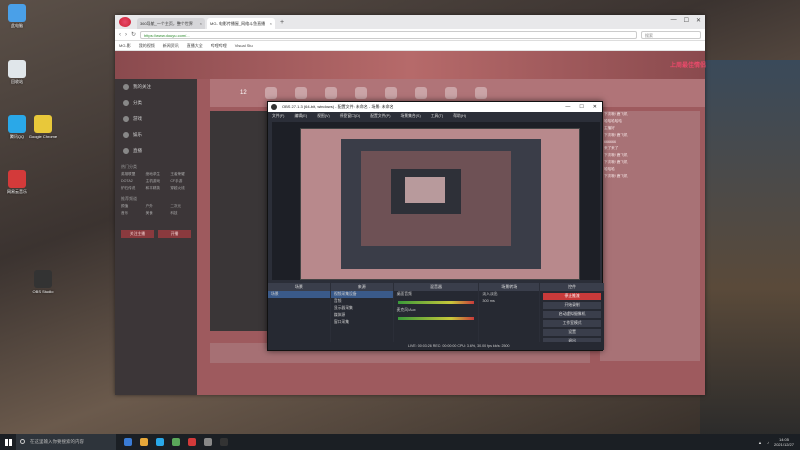 Image resolution: width=800 pixels, height=450 pixels. What do you see at coordinates (8, 442) in the screenshot?
I see `start-button` at bounding box center [8, 442].